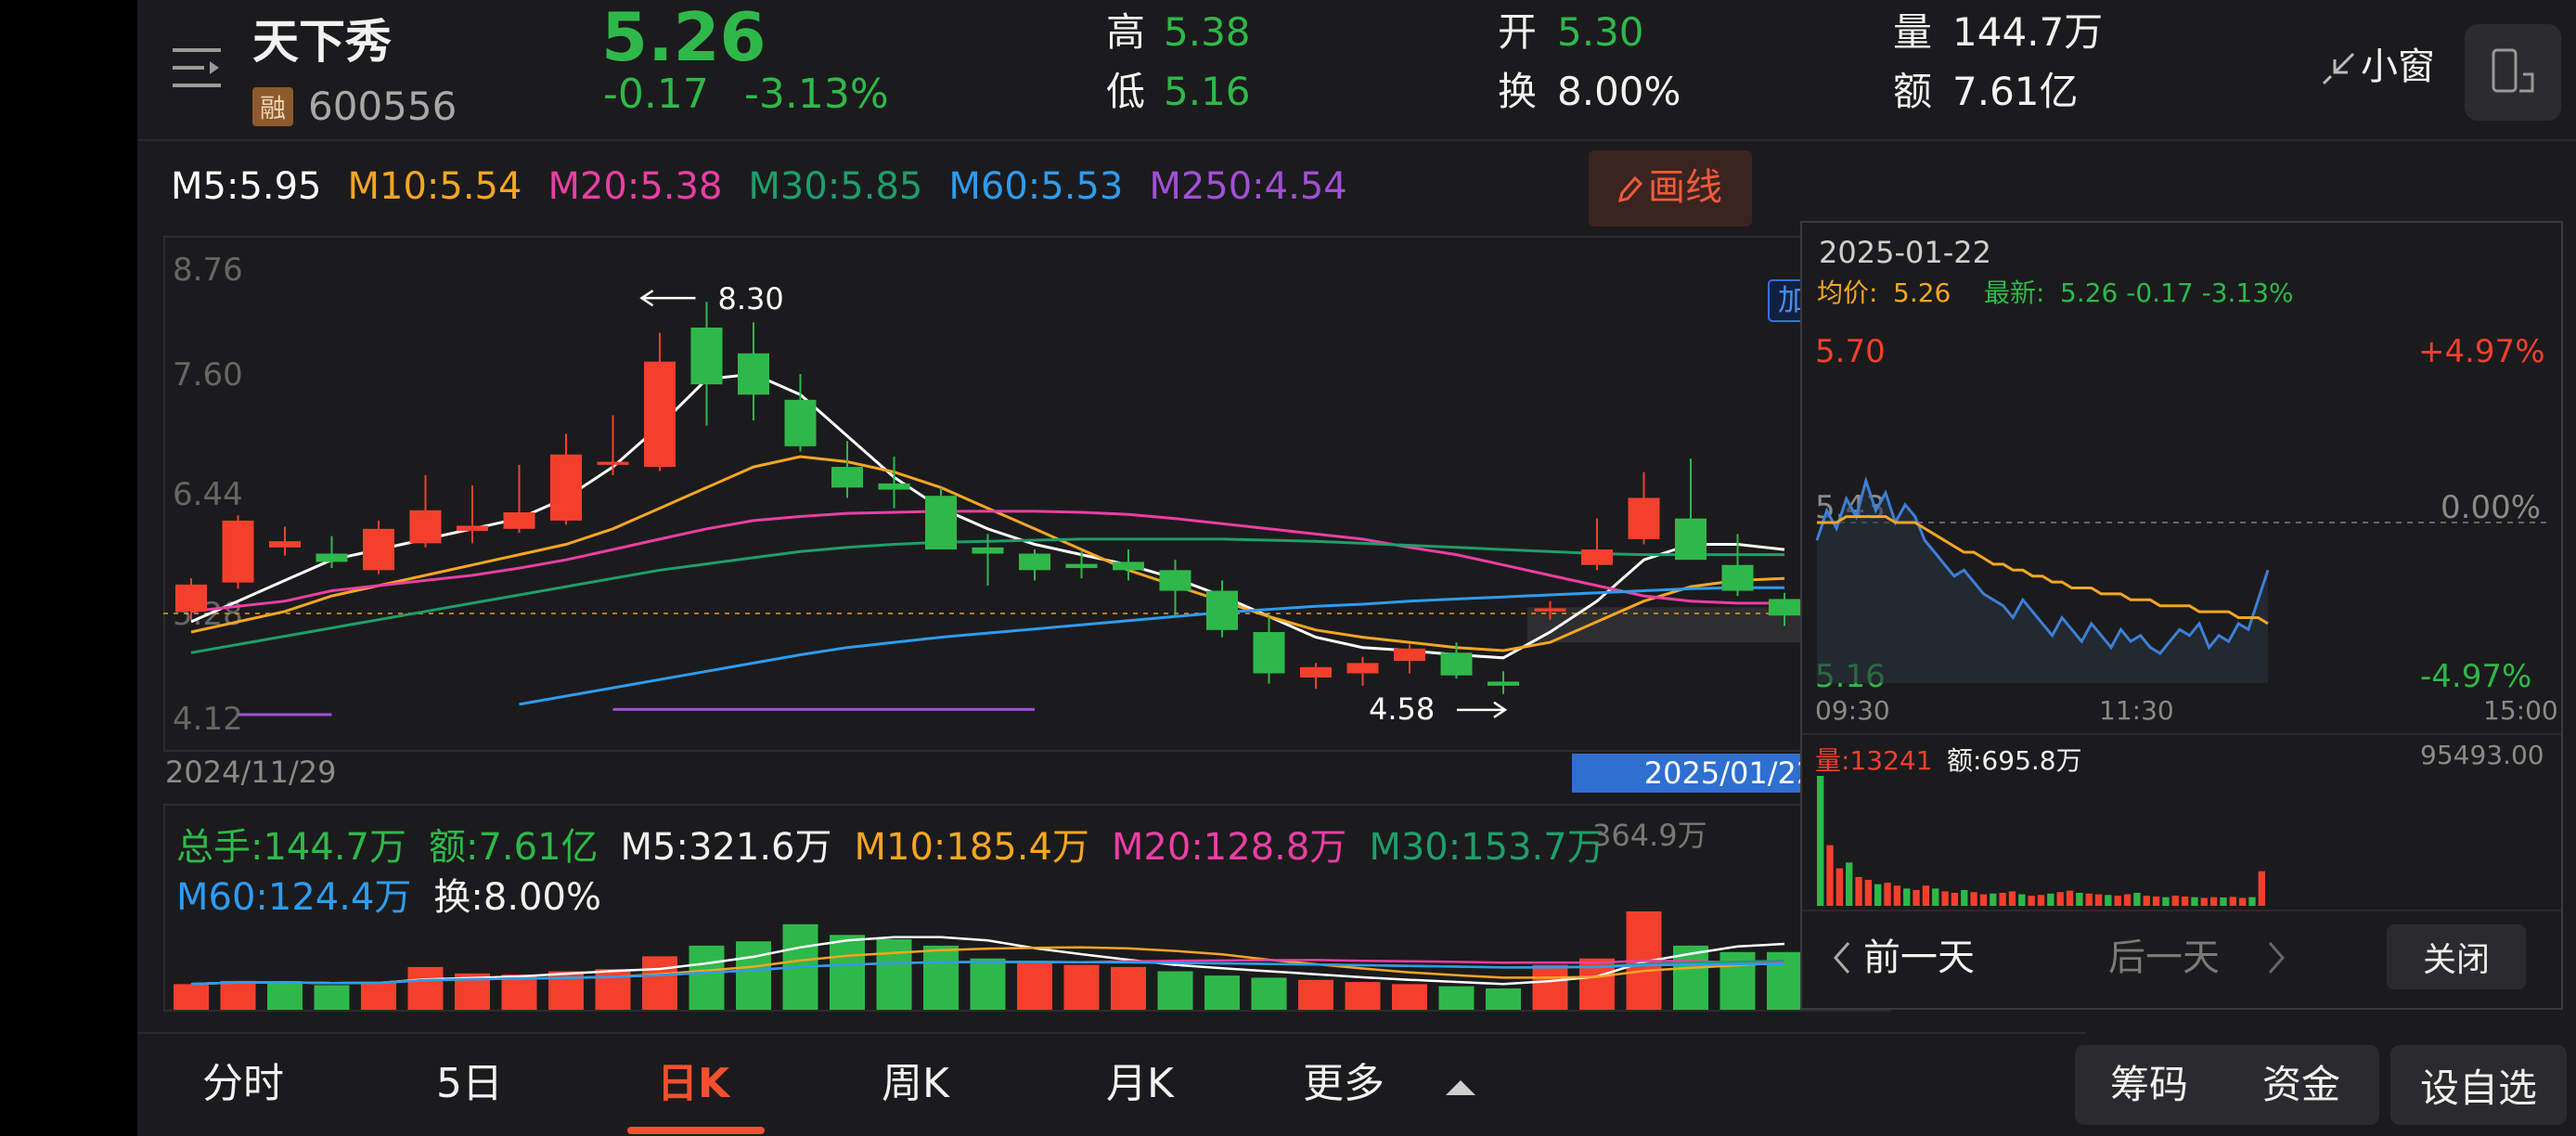 The image size is (2576, 1136). I want to click on rotate-button, so click(2513, 72).